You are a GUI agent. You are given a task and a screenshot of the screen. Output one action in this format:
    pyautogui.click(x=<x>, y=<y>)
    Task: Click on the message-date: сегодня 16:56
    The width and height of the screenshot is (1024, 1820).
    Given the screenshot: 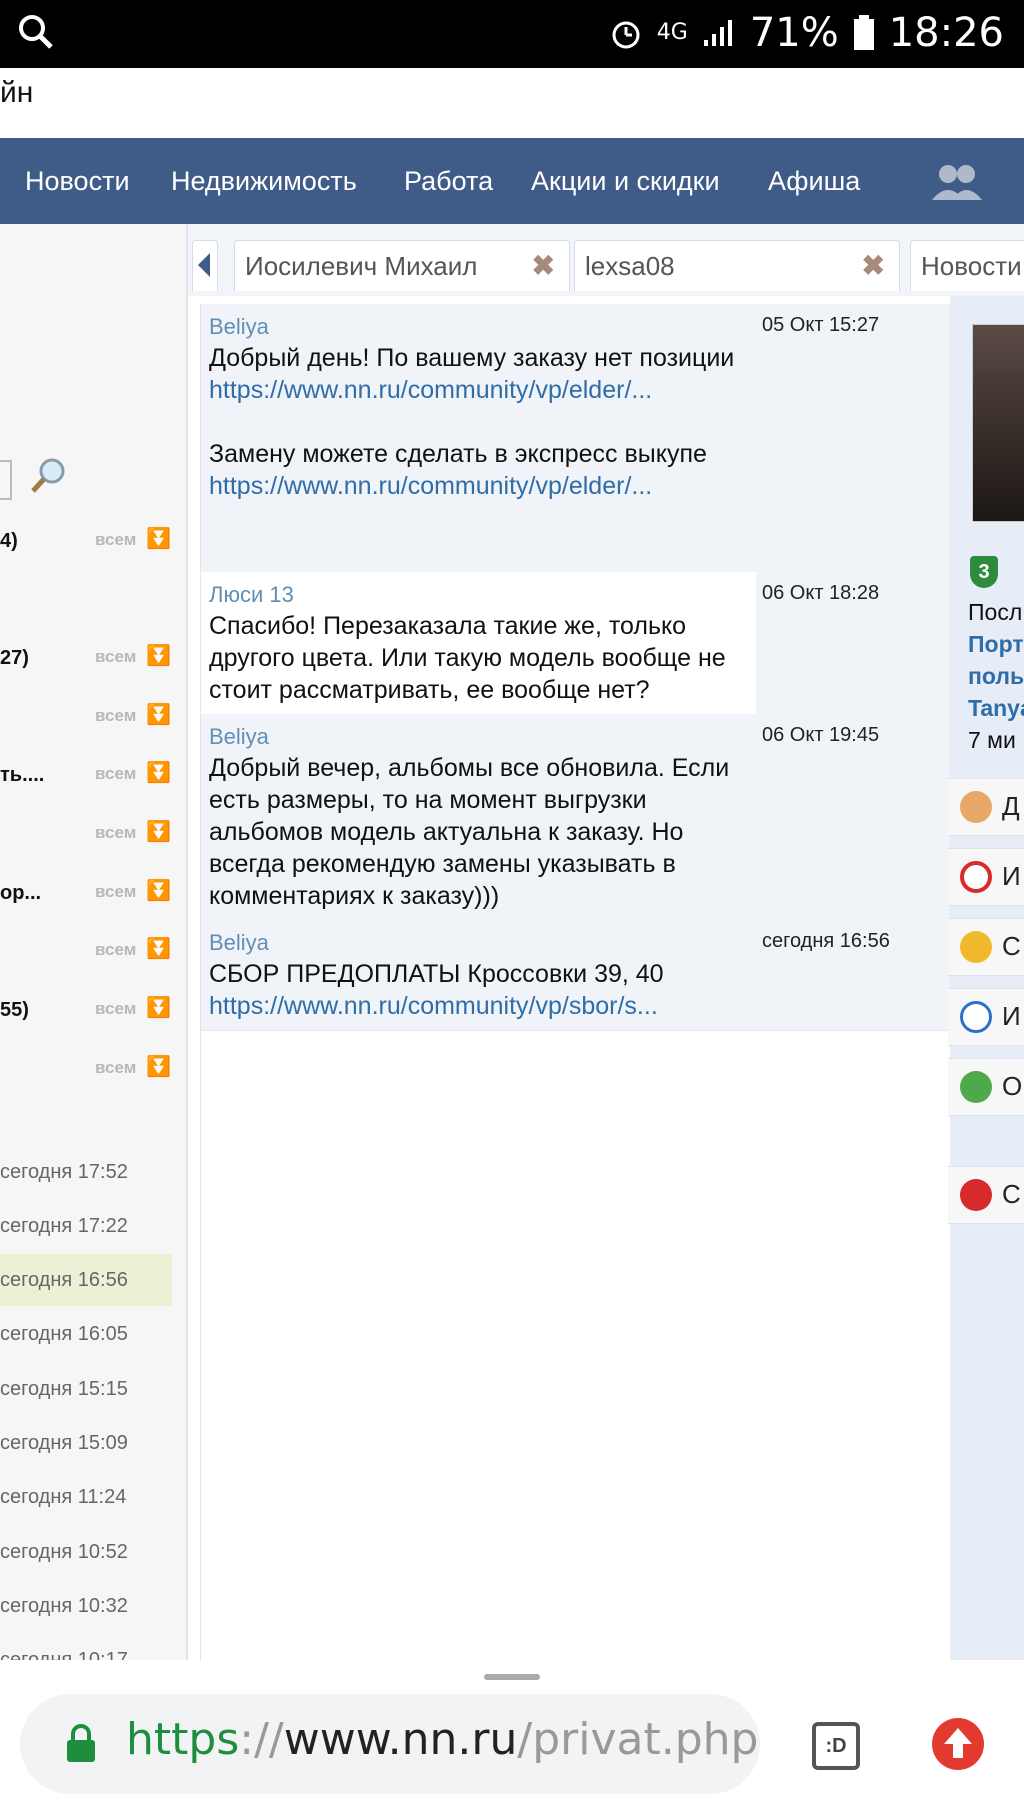 What is the action you would take?
    pyautogui.click(x=853, y=975)
    